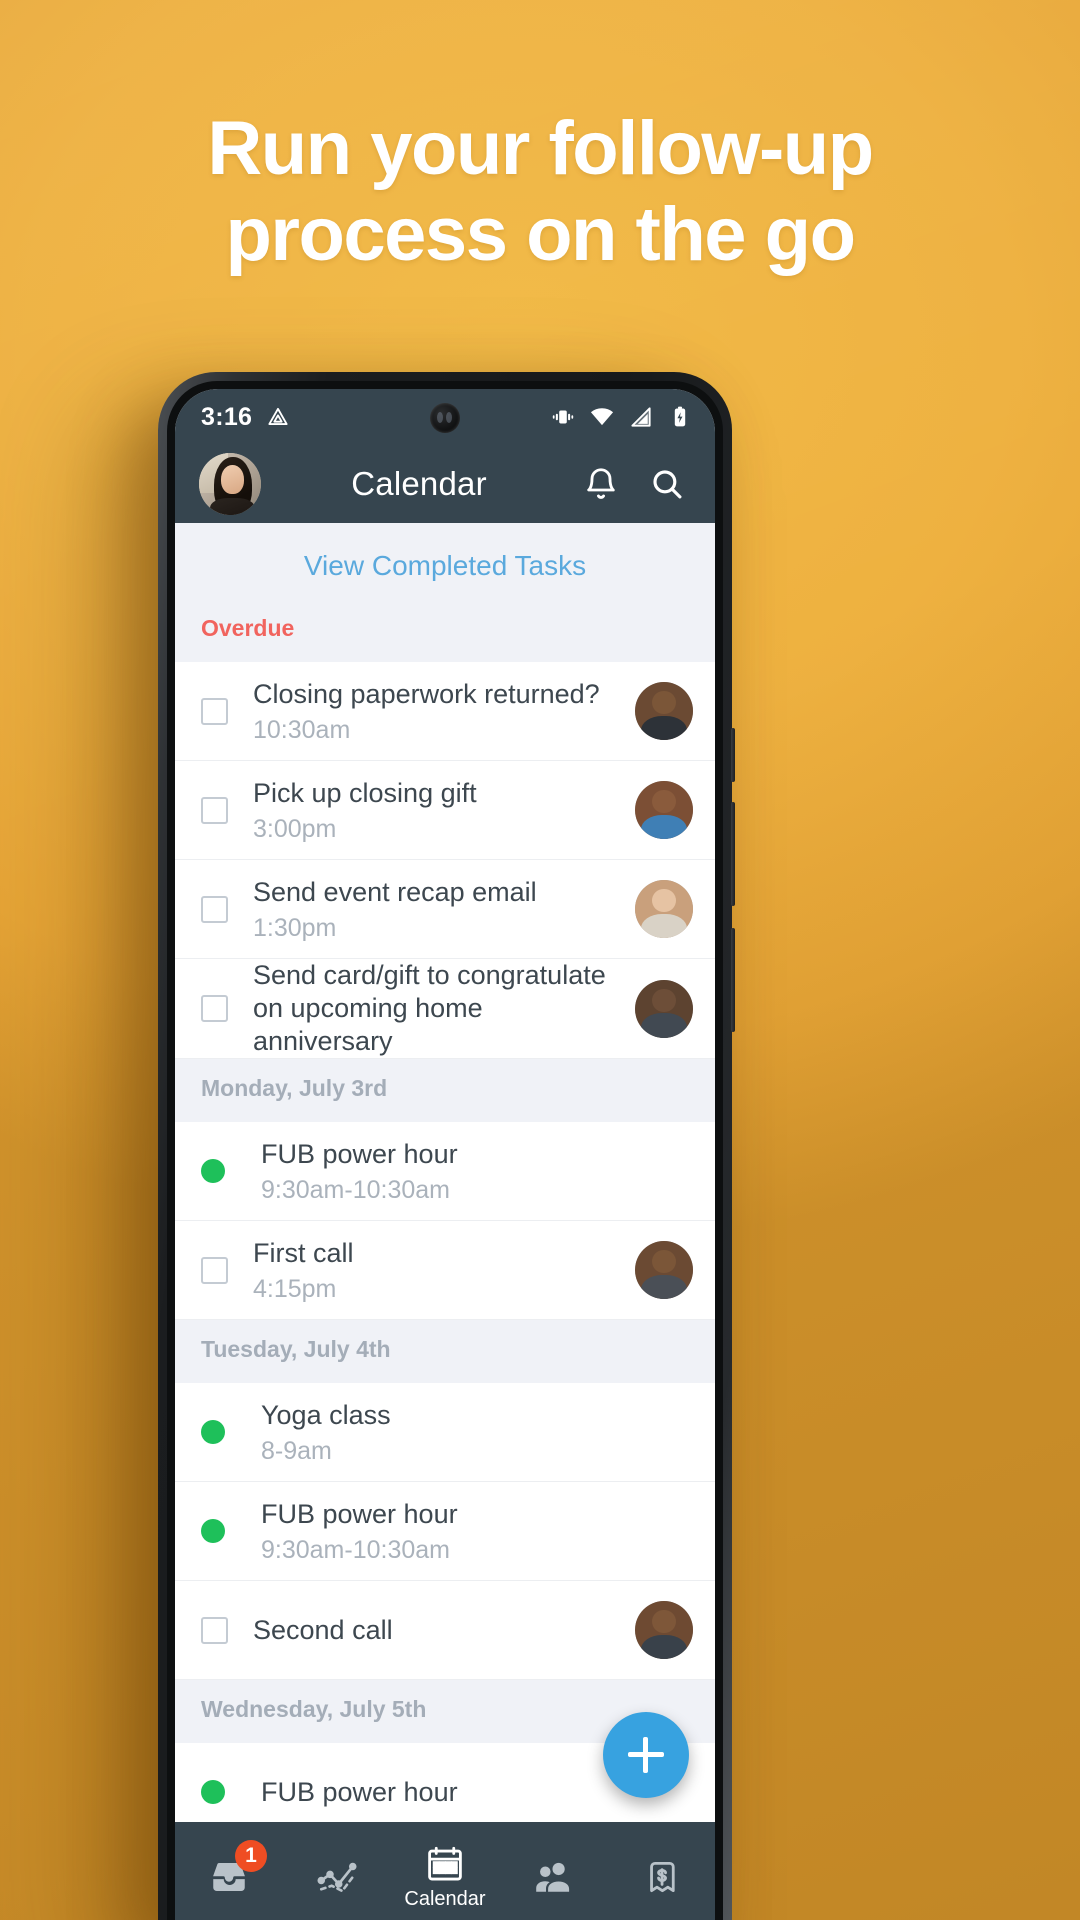 This screenshot has width=1080, height=1920. What do you see at coordinates (733, 755) in the screenshot?
I see `phone-side-button-top` at bounding box center [733, 755].